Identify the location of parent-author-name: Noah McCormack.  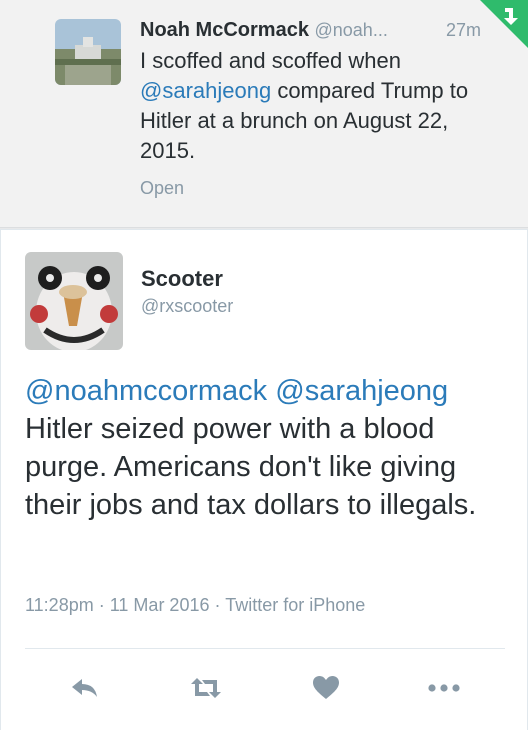
(224, 30).